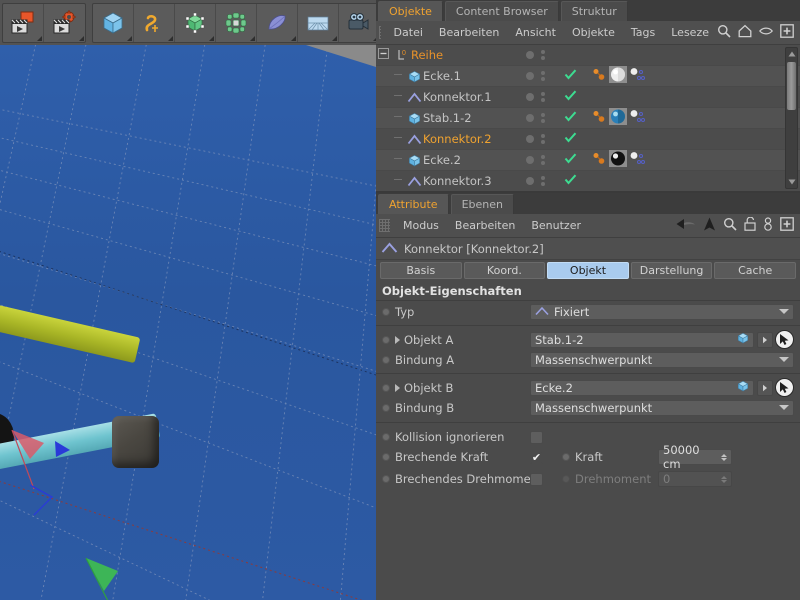 Image resolution: width=800 pixels, height=600 pixels. I want to click on add-camera-button, so click(359, 22).